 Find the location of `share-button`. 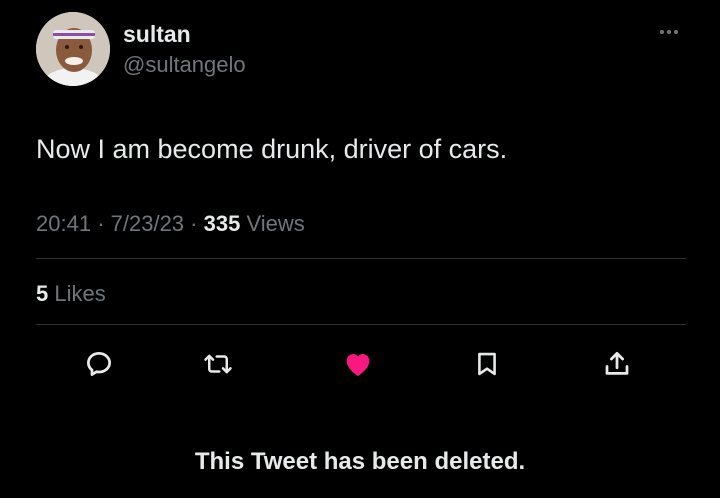

share-button is located at coordinates (617, 364).